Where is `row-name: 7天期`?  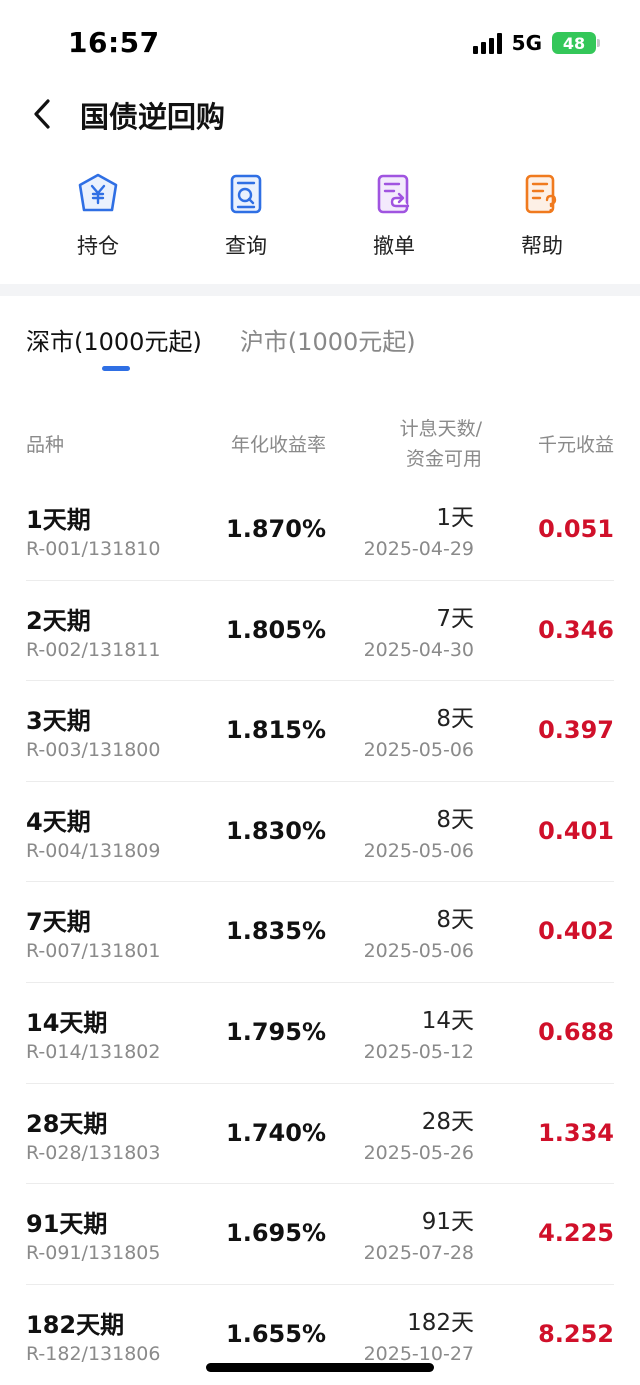
row-name: 7天期 is located at coordinates (58, 922).